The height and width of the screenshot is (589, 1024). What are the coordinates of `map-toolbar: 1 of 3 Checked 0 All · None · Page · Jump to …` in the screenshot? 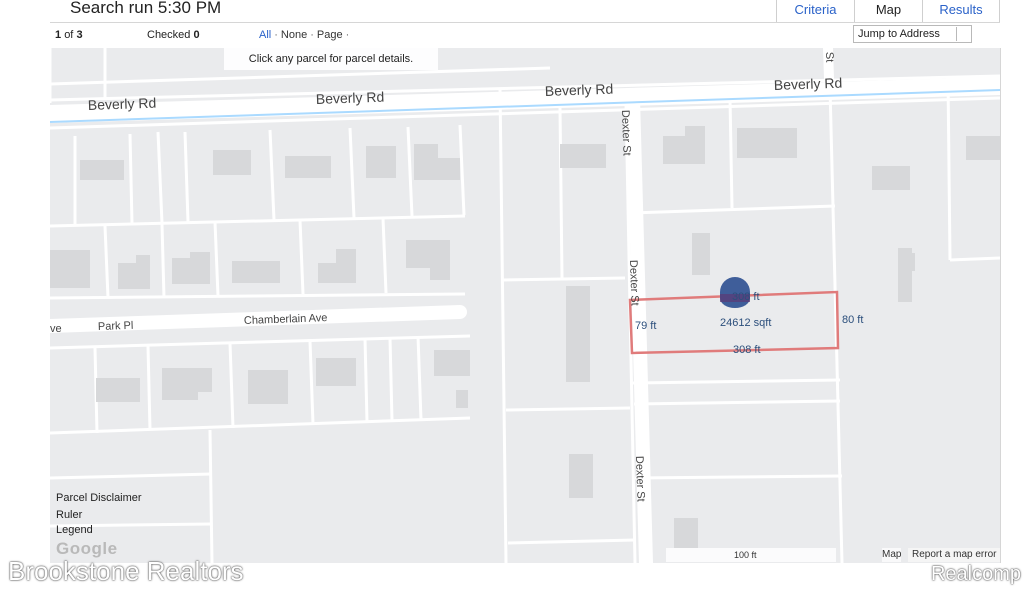 It's located at (525, 35).